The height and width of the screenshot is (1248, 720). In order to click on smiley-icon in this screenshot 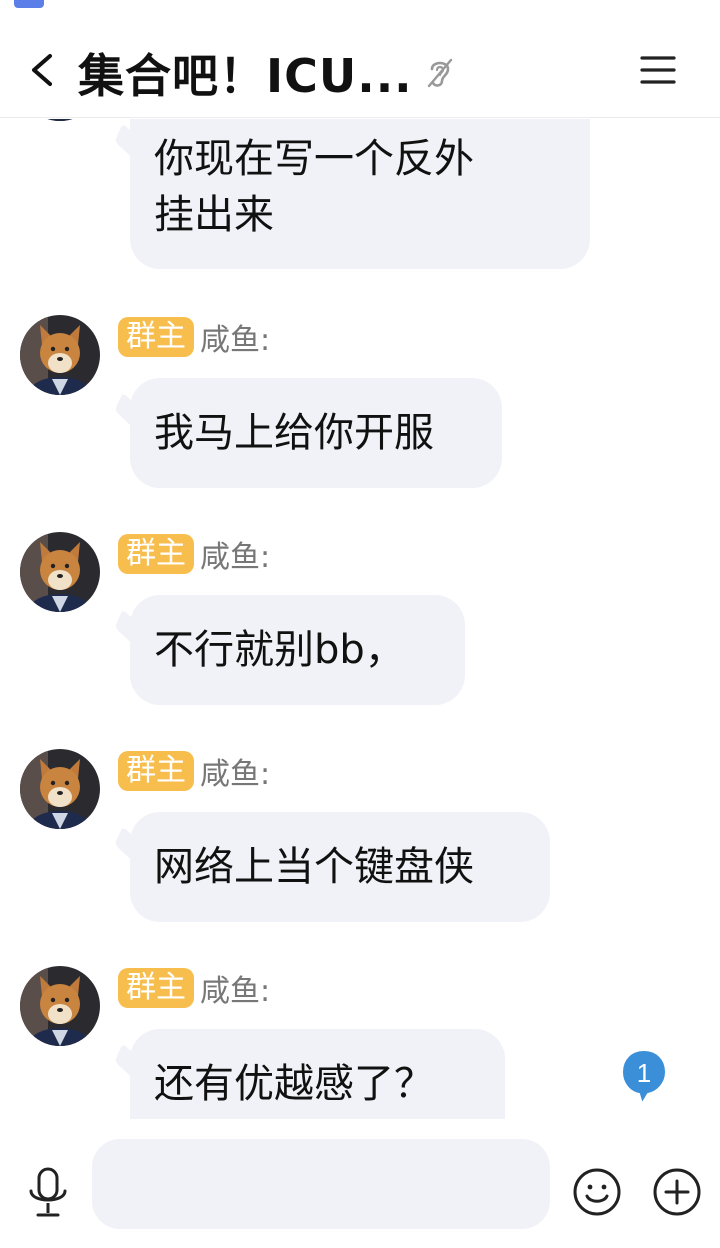, I will do `click(597, 1192)`.